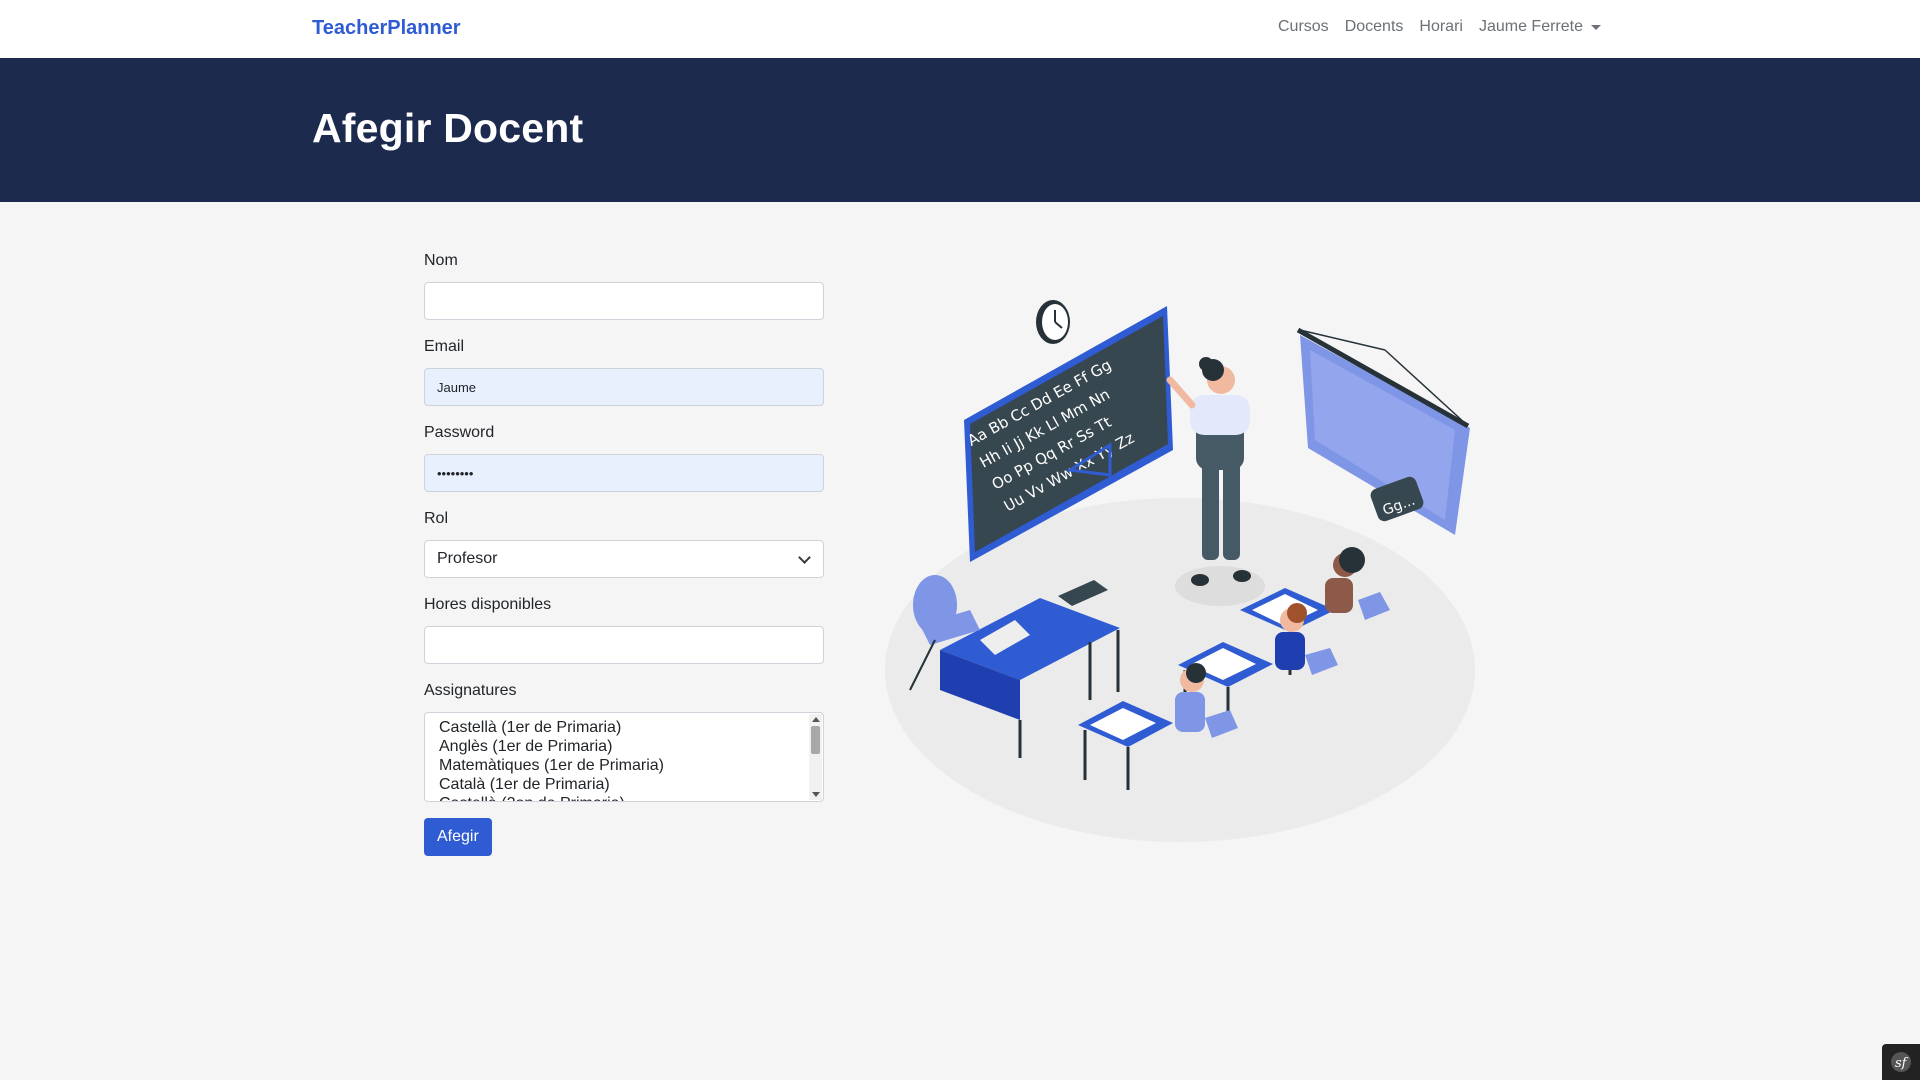 The width and height of the screenshot is (1920, 1080). I want to click on hores-group: Hores disponibles, so click(624, 630).